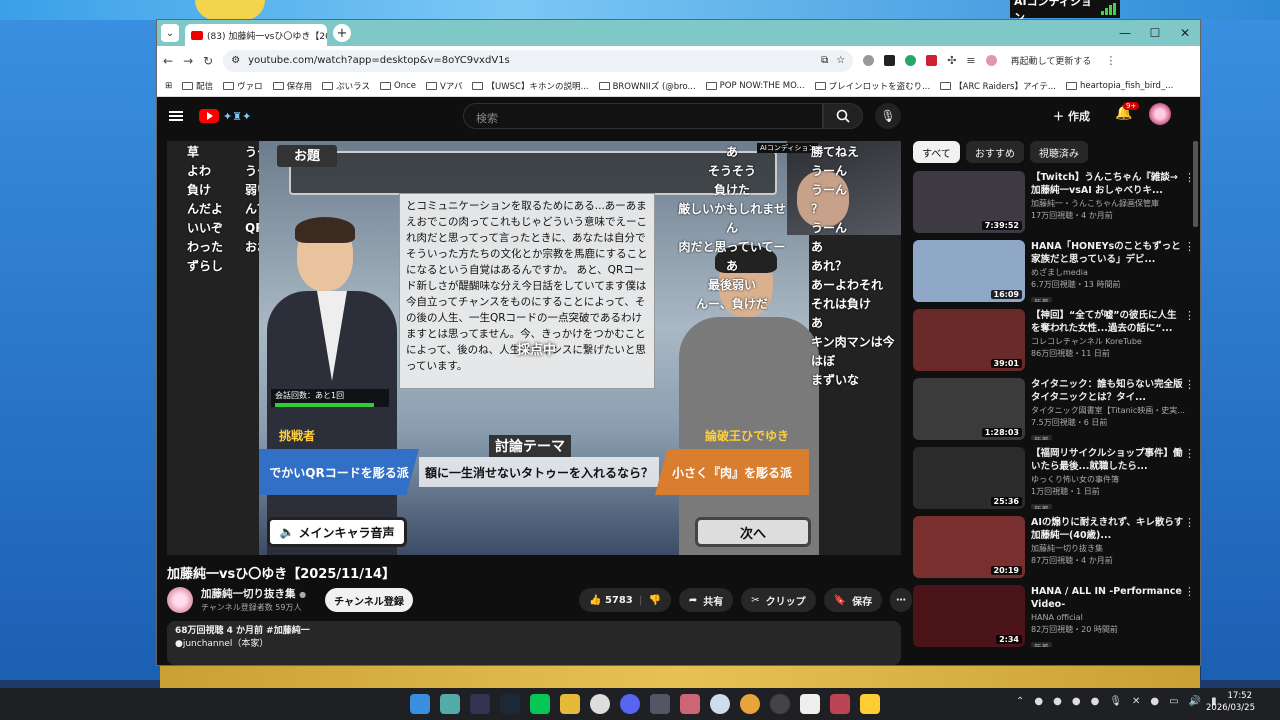 The width and height of the screenshot is (1280, 720). Describe the element at coordinates (346, 86) in the screenshot. I see `bookmark-item: ぷいラス` at that location.